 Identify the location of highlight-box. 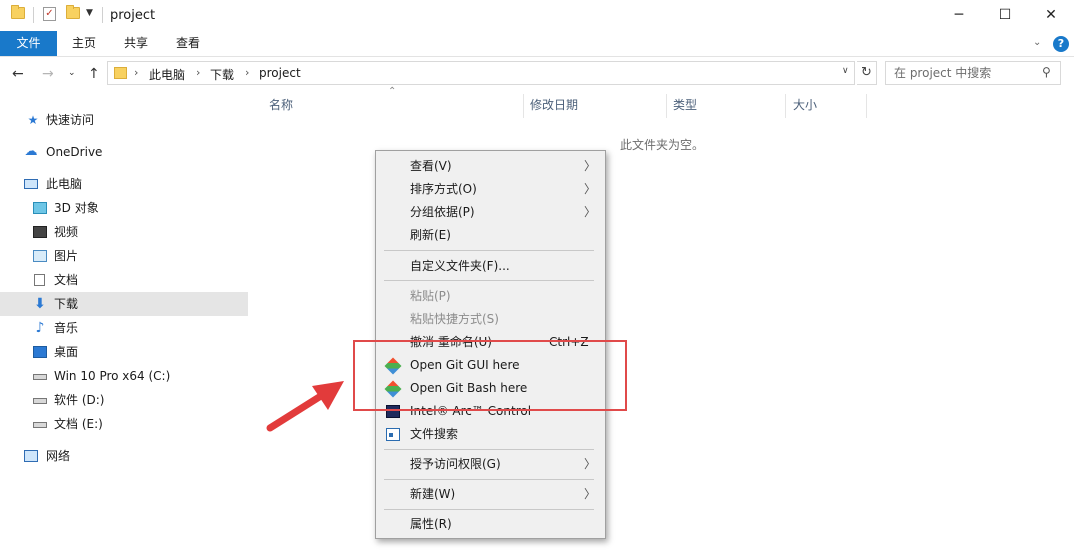
(490, 375).